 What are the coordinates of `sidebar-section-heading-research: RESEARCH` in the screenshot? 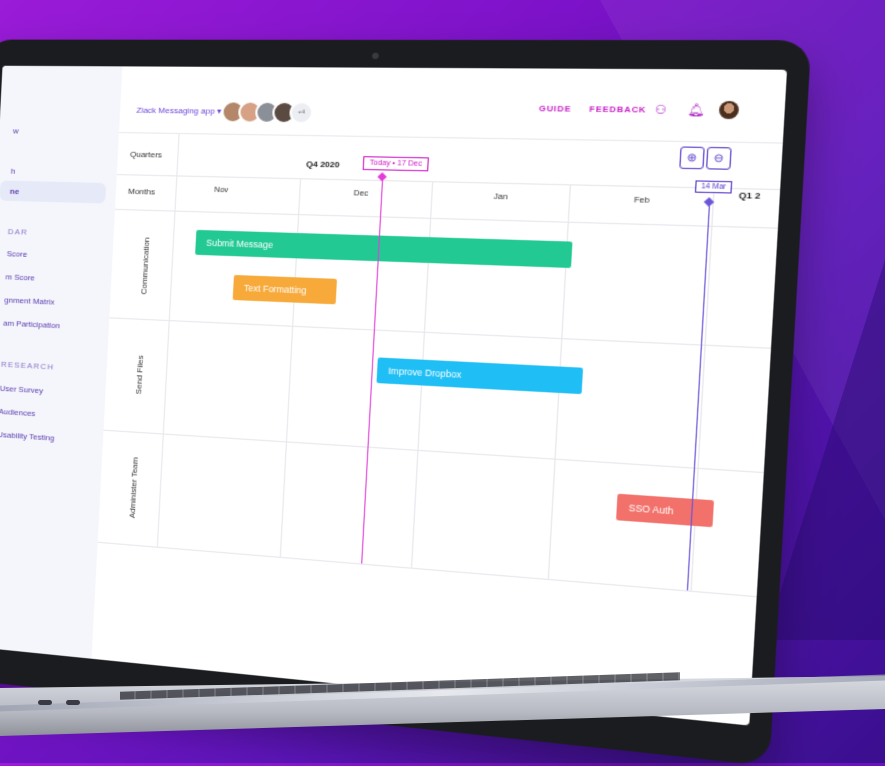 It's located at (28, 366).